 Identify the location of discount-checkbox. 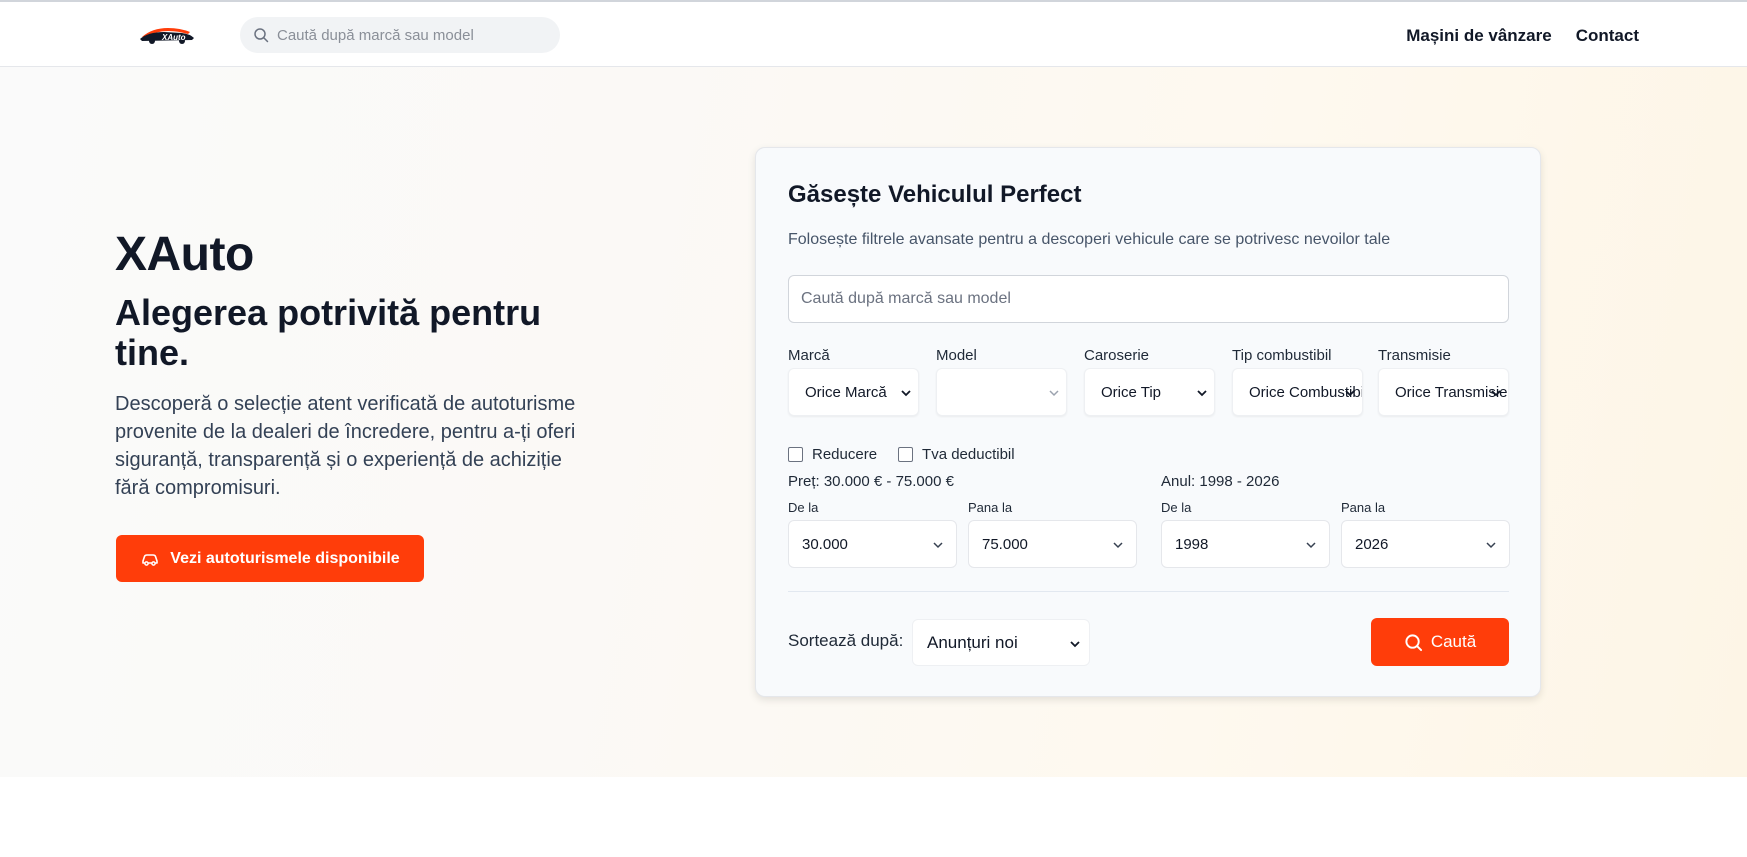
(795, 454).